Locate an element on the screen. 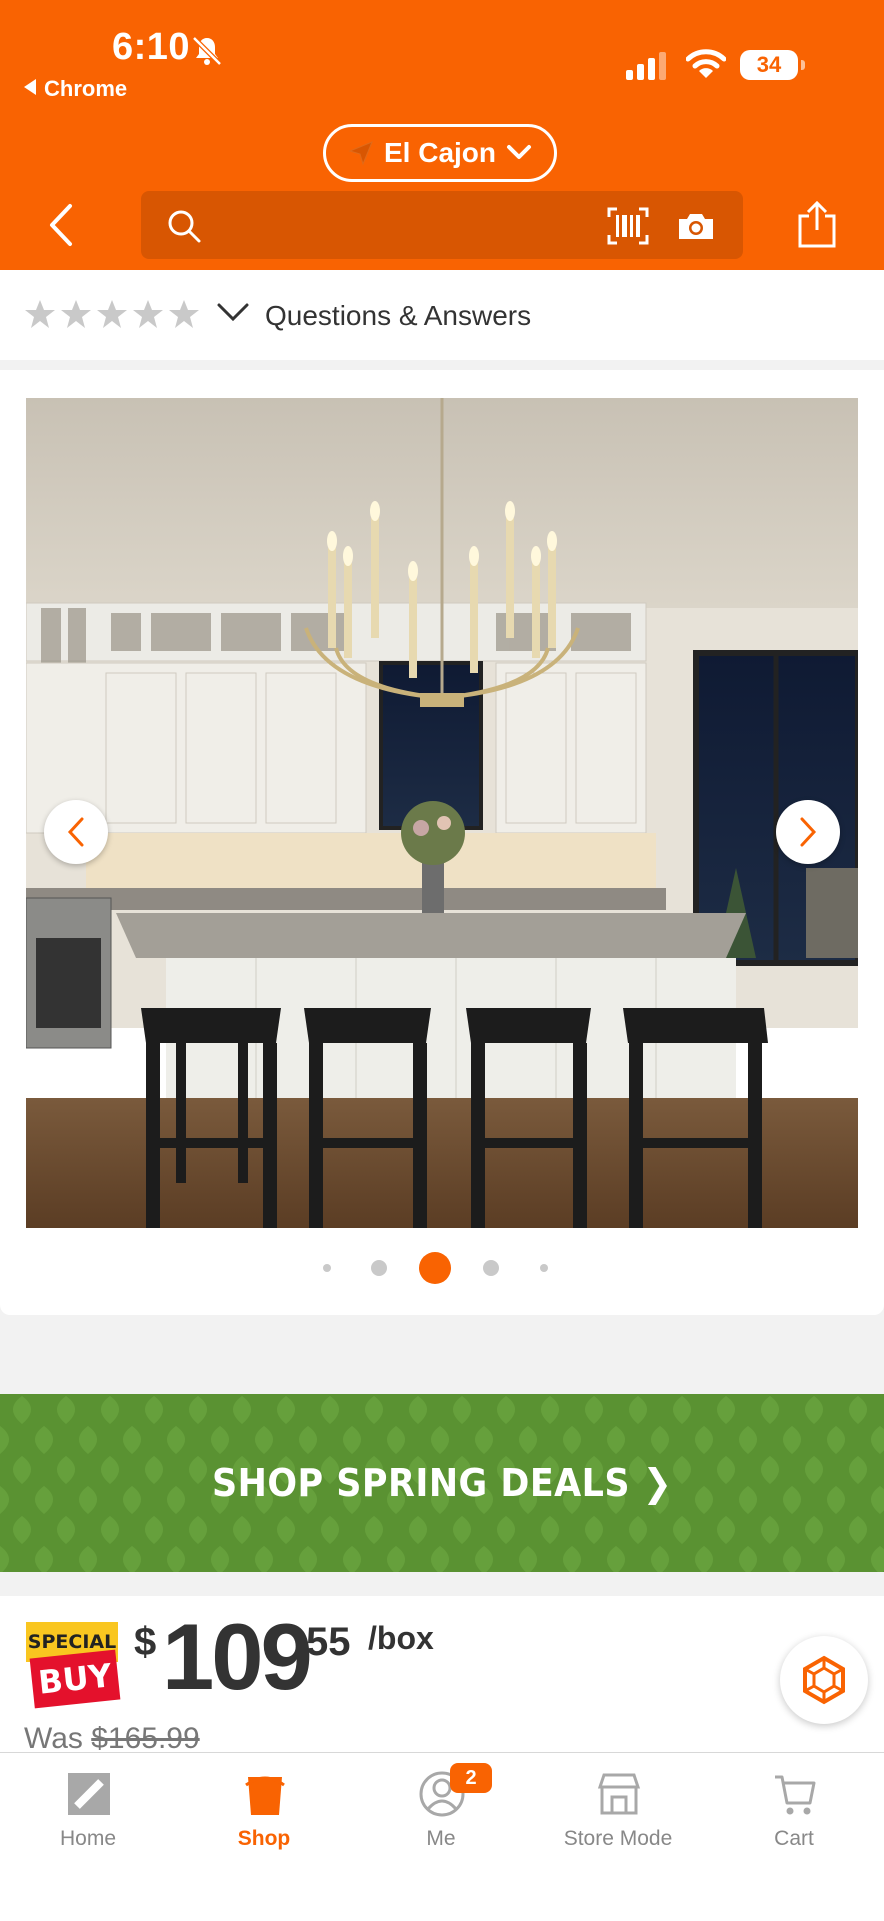 The height and width of the screenshot is (1921, 884). was-label: Was is located at coordinates (53, 1738).